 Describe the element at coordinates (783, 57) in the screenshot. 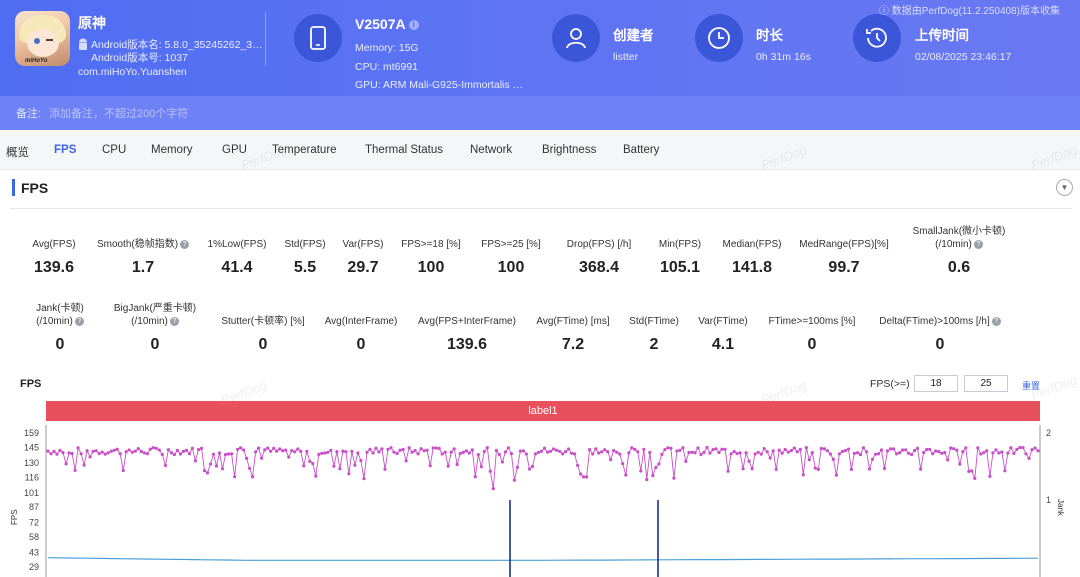

I see `duration-value: 0h 31m 16s` at that location.